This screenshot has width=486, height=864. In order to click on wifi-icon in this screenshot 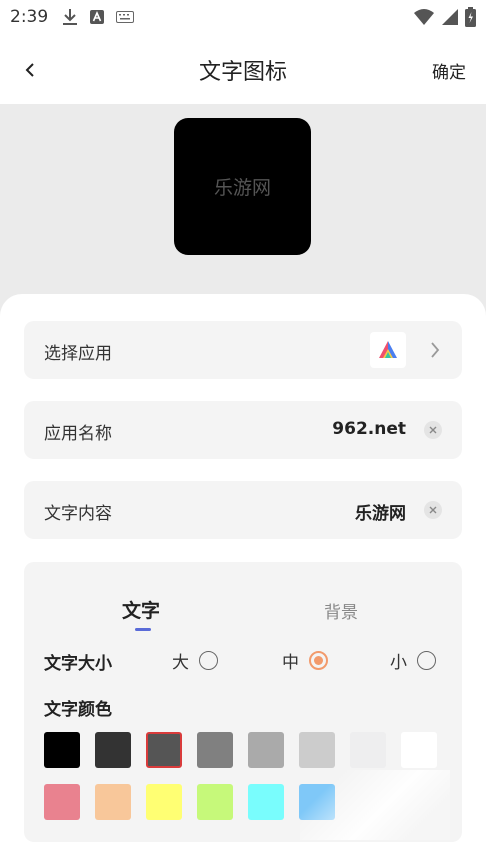, I will do `click(424, 17)`.